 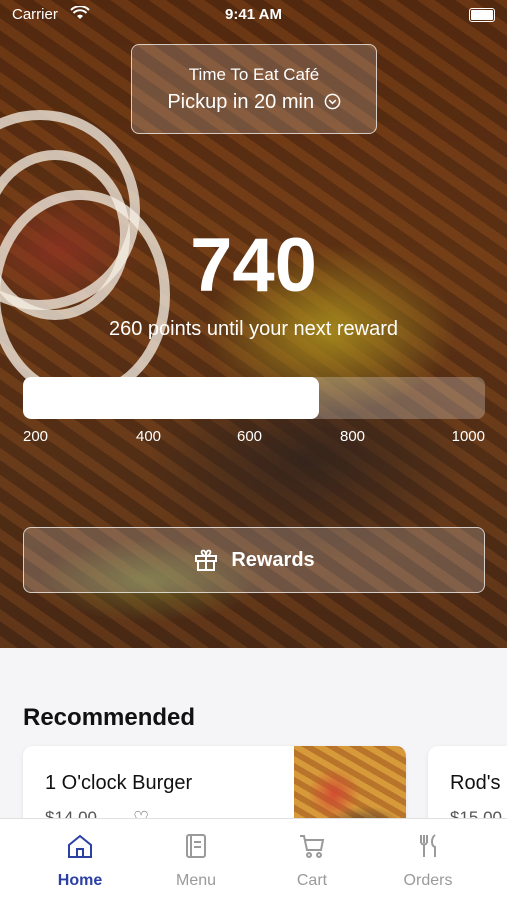 I want to click on store-selector: Time To Eat Café Pickup in 20 min, so click(x=254, y=89).